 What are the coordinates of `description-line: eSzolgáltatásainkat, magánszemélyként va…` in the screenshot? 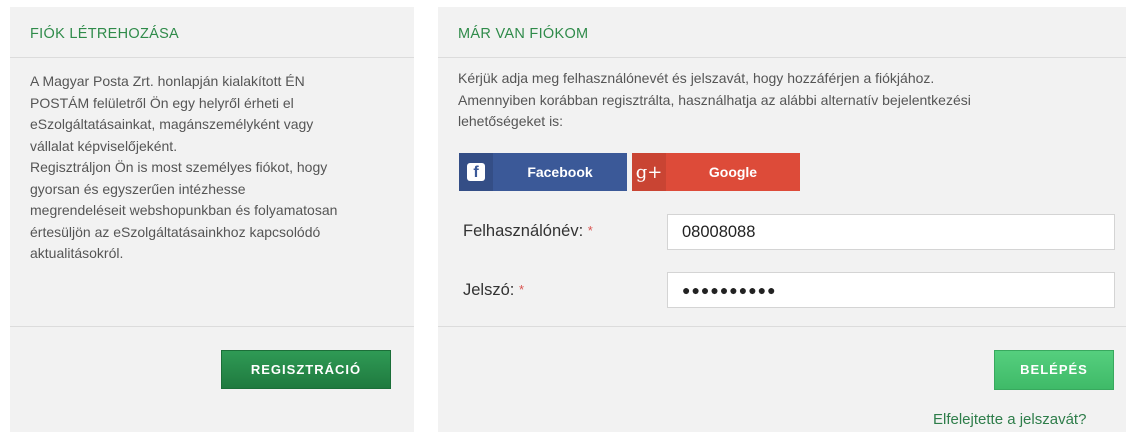 It's located at (172, 124).